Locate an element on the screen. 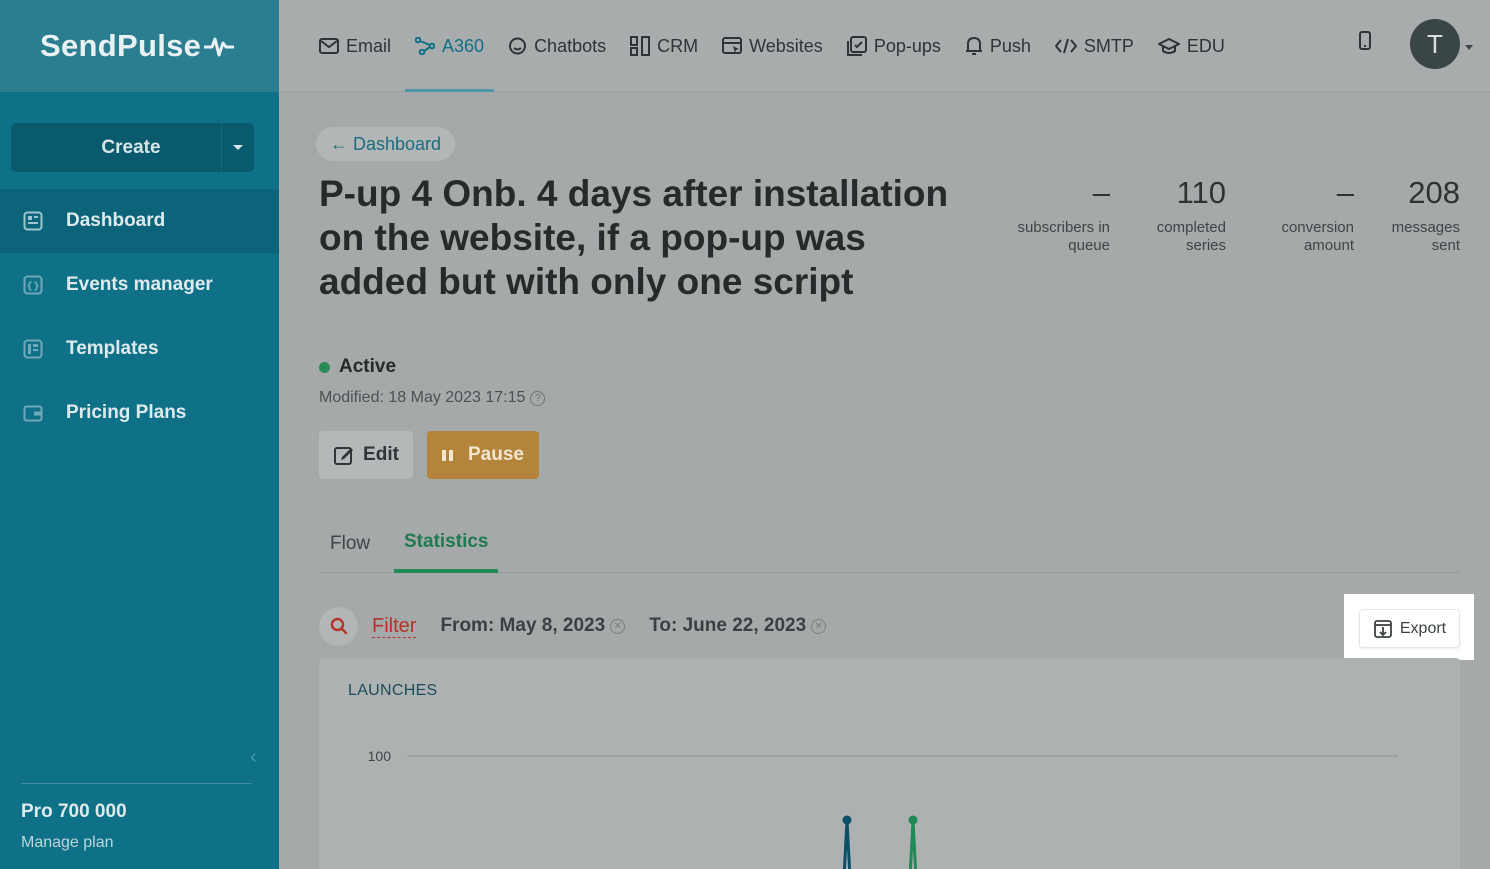 The width and height of the screenshot is (1490, 869). nav-label: Push is located at coordinates (1010, 45).